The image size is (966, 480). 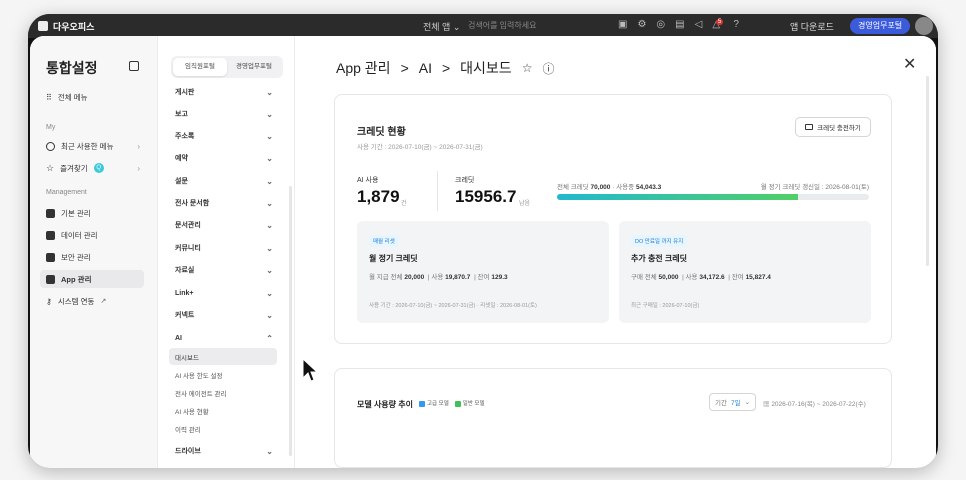 What do you see at coordinates (134, 66) in the screenshot?
I see `sidebar-toggle-icon` at bounding box center [134, 66].